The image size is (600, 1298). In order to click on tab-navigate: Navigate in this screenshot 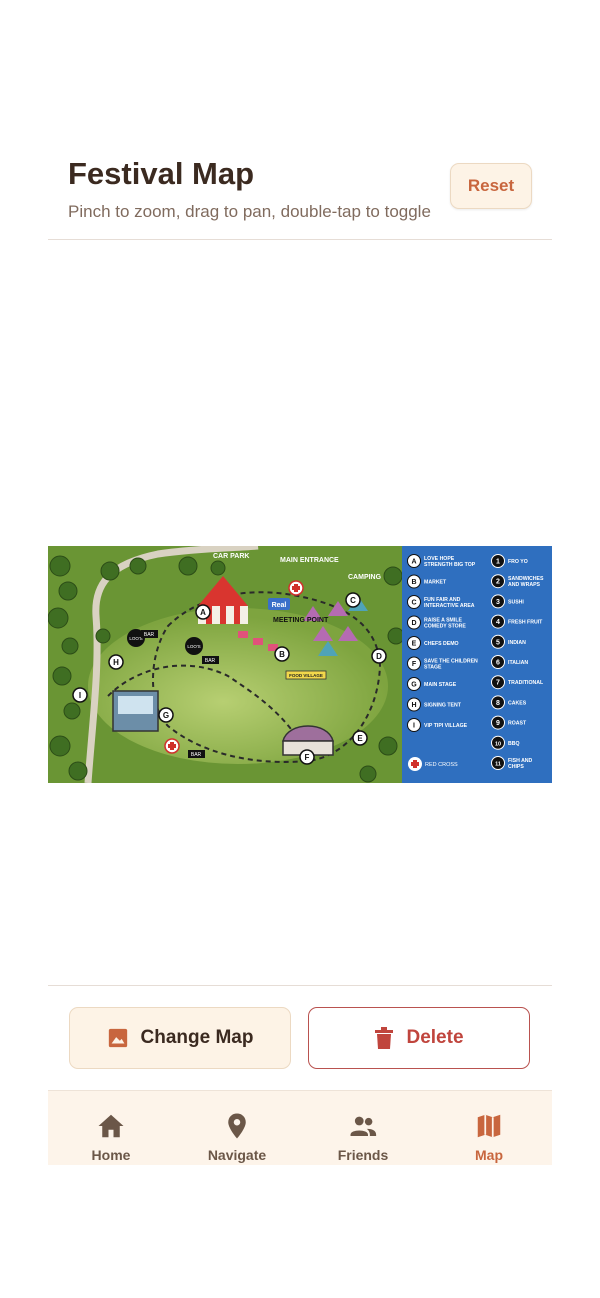, I will do `click(237, 1128)`.